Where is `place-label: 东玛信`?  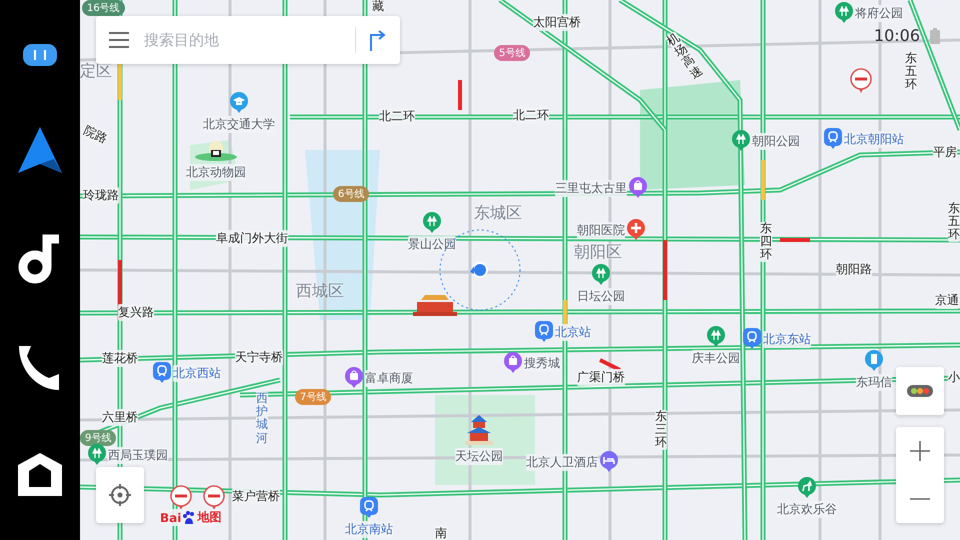 place-label: 东玛信 is located at coordinates (874, 382).